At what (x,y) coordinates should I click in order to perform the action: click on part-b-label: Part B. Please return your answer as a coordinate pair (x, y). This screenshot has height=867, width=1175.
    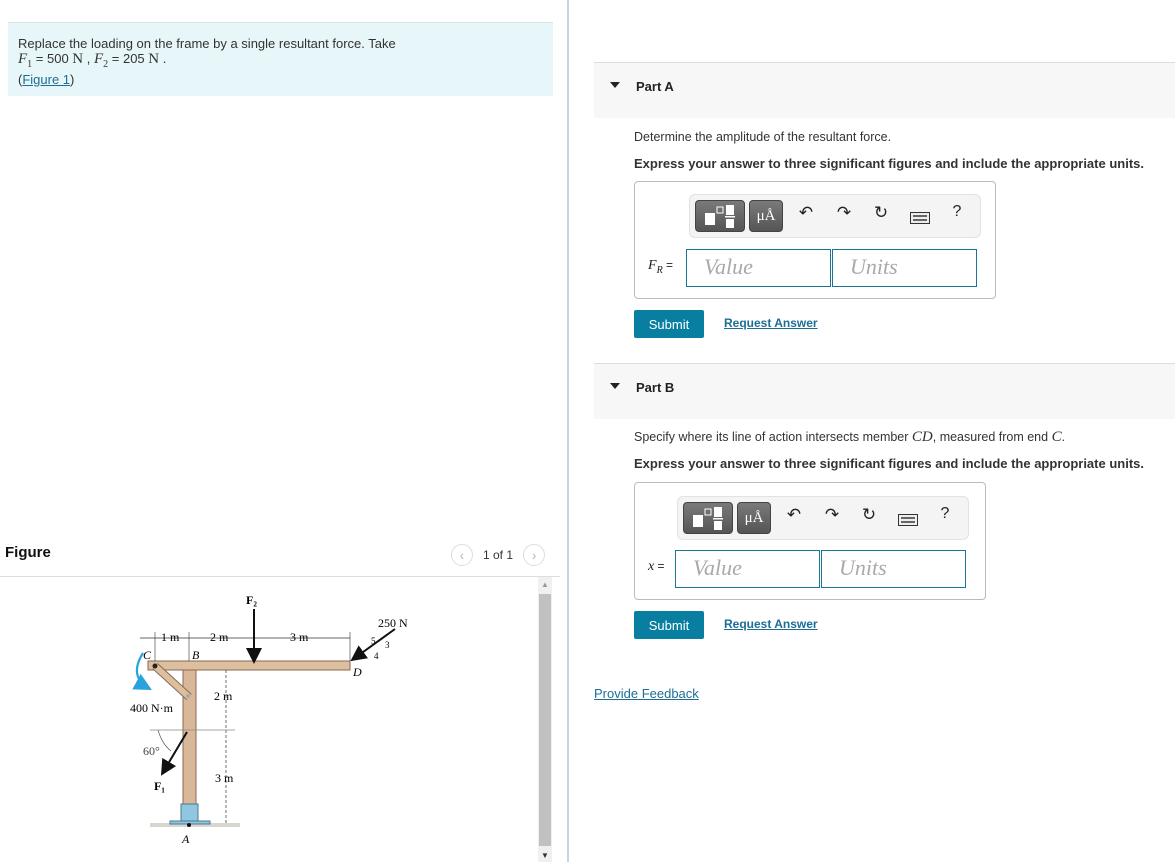
    Looking at the image, I should click on (655, 387).